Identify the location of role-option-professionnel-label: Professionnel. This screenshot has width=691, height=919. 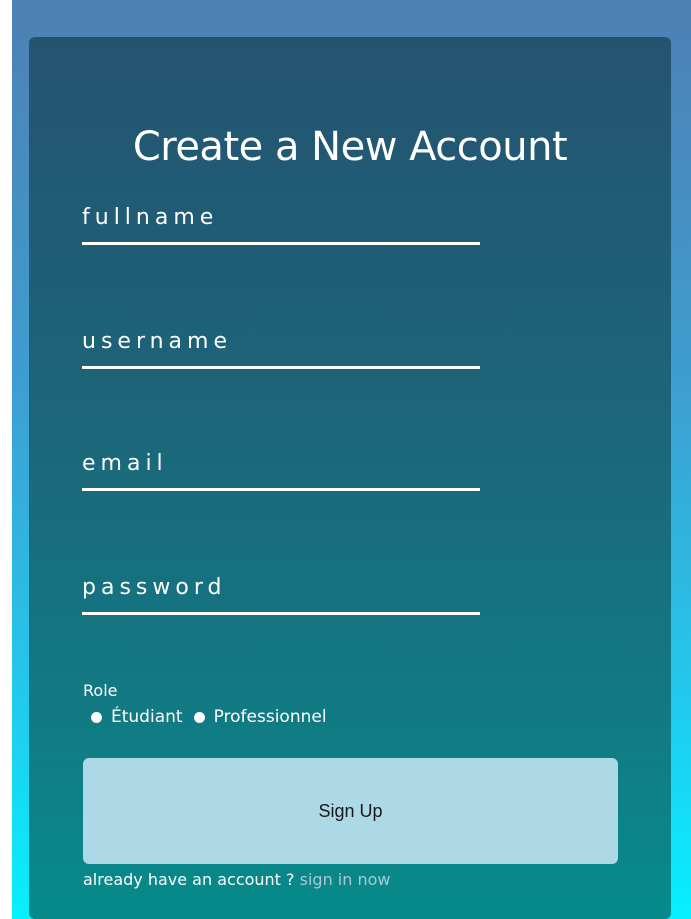
(270, 717).